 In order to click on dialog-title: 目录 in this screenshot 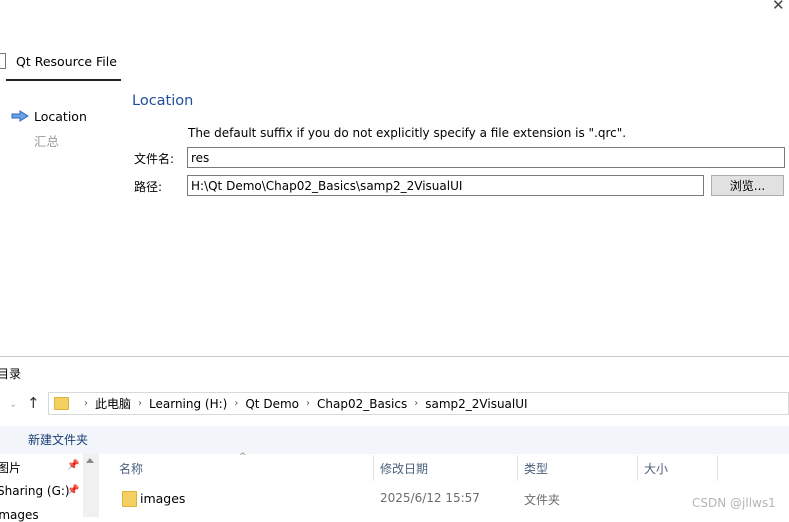, I will do `click(11, 374)`.